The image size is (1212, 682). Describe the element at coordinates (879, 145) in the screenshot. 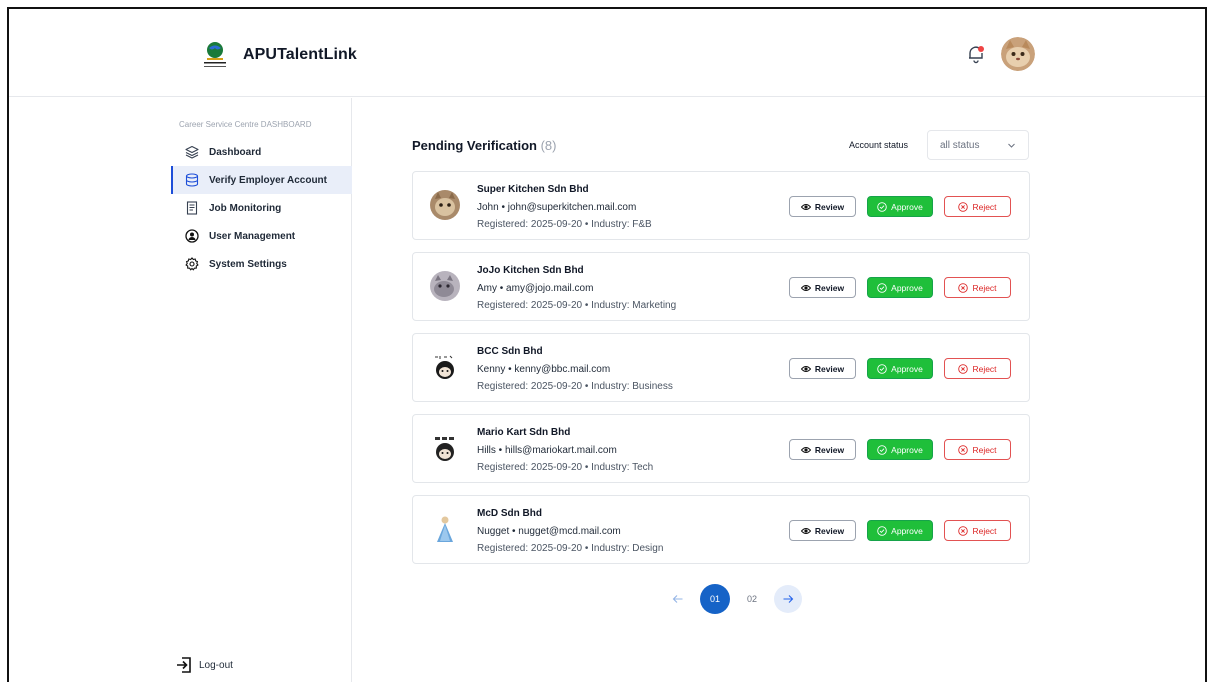

I see `account-status-label: Account status` at that location.